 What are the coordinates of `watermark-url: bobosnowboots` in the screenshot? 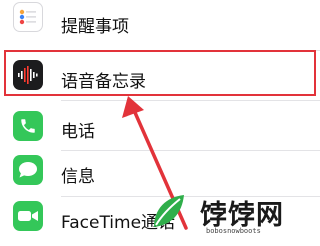 It's located at (233, 231).